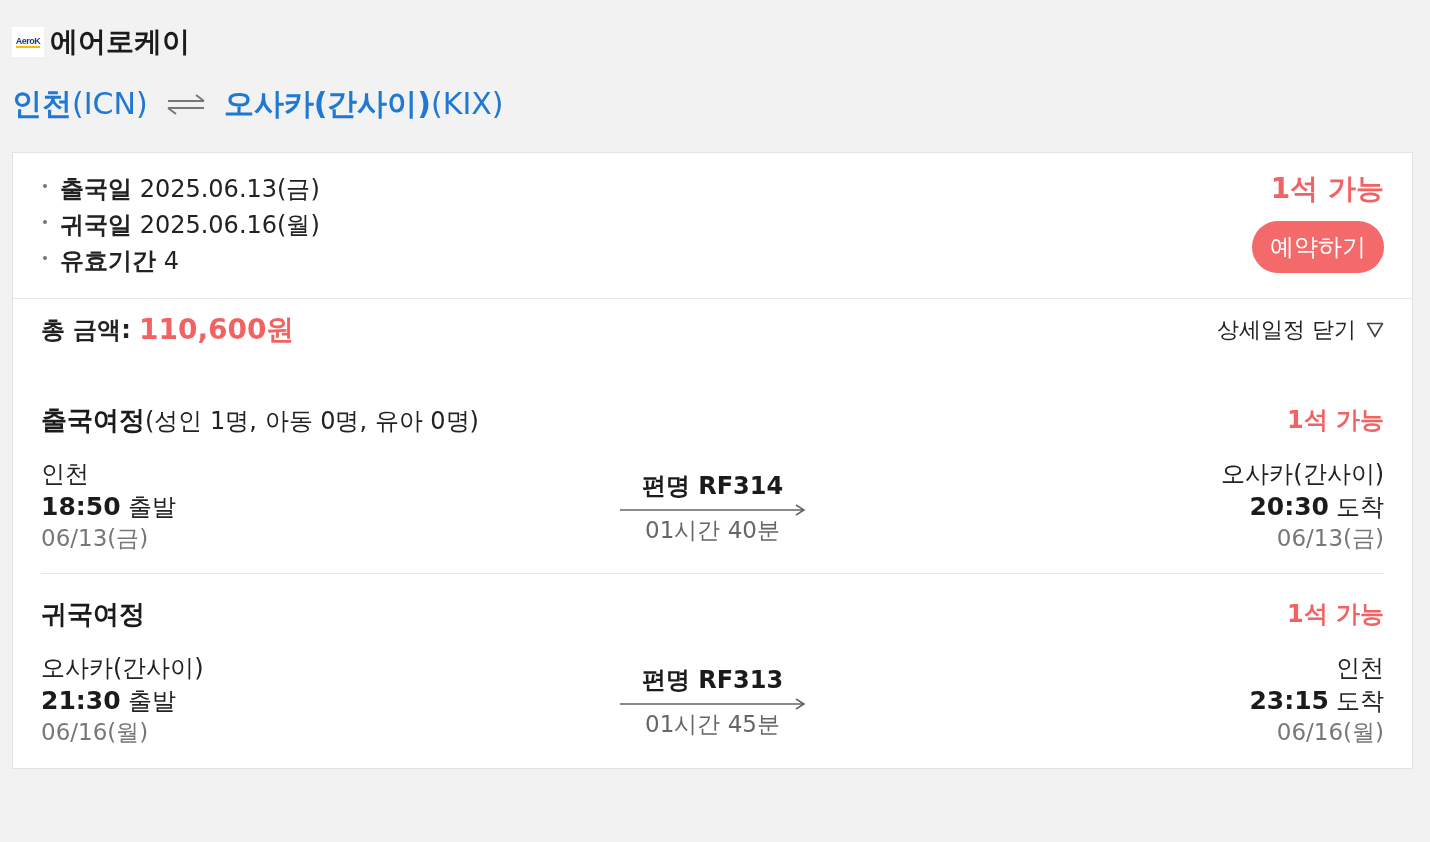 The image size is (1430, 842). Describe the element at coordinates (1300, 330) in the screenshot. I see `details-toggle: 상세일정 닫기` at that location.